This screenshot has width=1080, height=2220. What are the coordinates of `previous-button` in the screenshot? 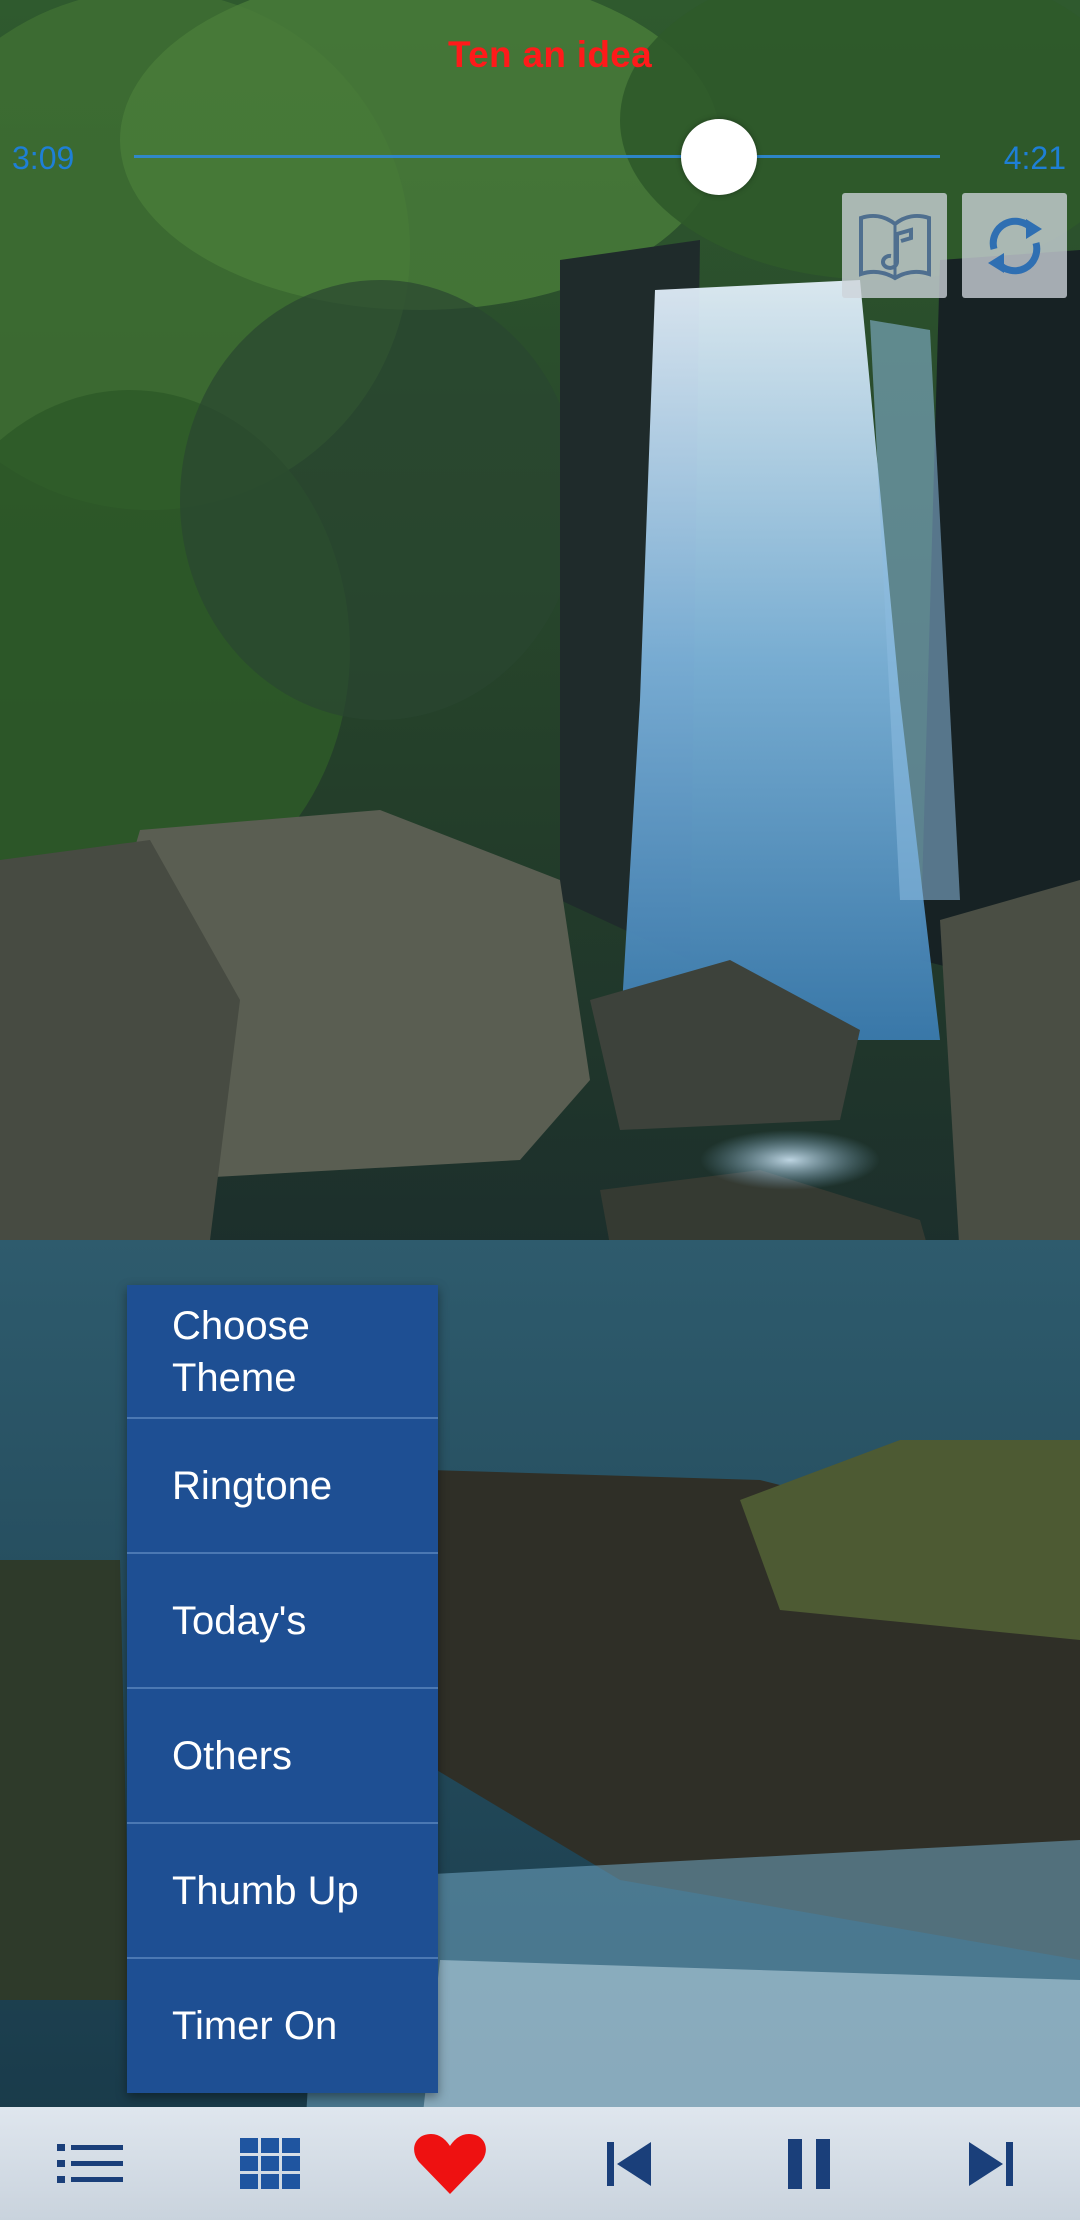 It's located at (630, 2164).